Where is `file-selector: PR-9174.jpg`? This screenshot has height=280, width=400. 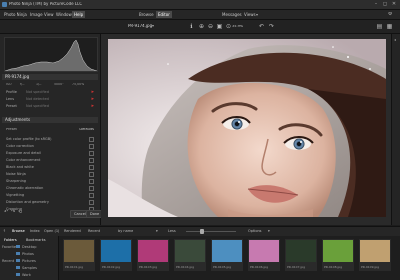
file-selector: PR-9174.jpg is located at coordinates (140, 26).